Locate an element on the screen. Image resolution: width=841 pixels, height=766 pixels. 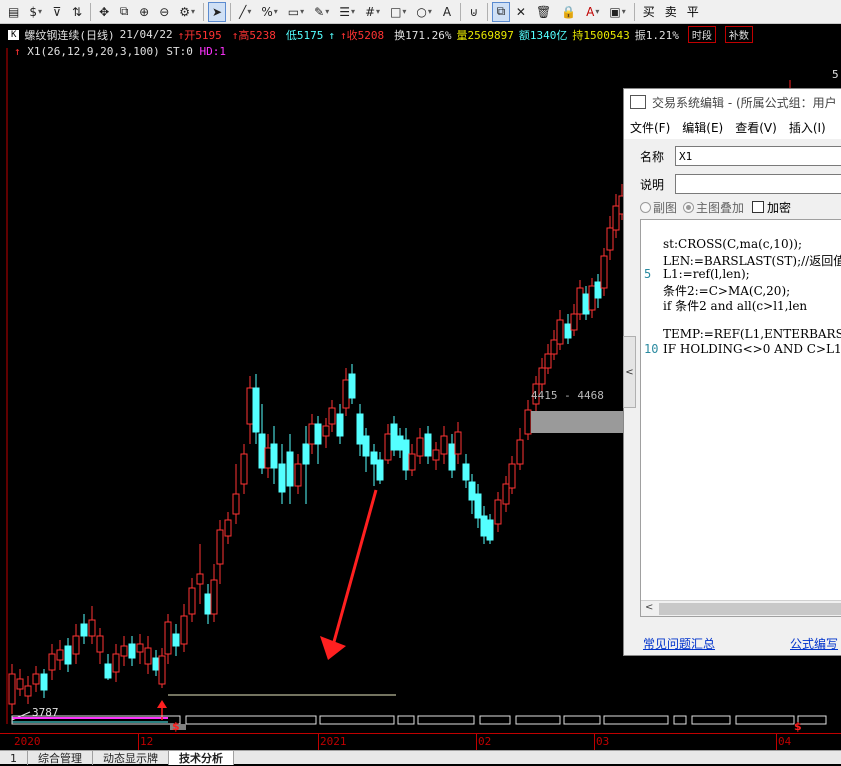
cursor-button: ➤ is located at coordinates (217, 11).